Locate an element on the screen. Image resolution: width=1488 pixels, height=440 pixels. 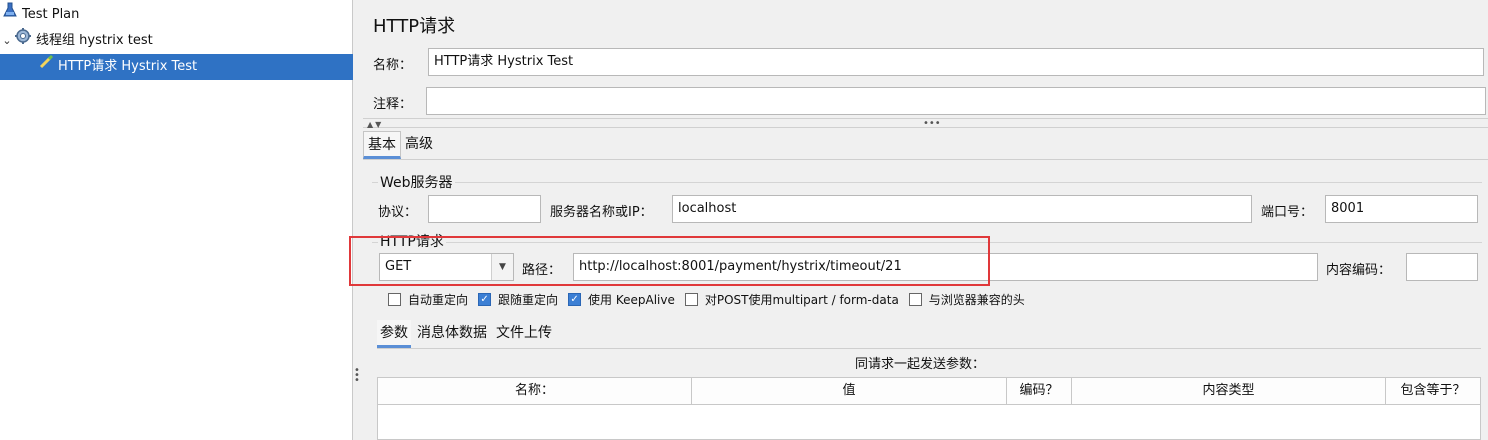
comment-label: 注释： is located at coordinates (393, 104).